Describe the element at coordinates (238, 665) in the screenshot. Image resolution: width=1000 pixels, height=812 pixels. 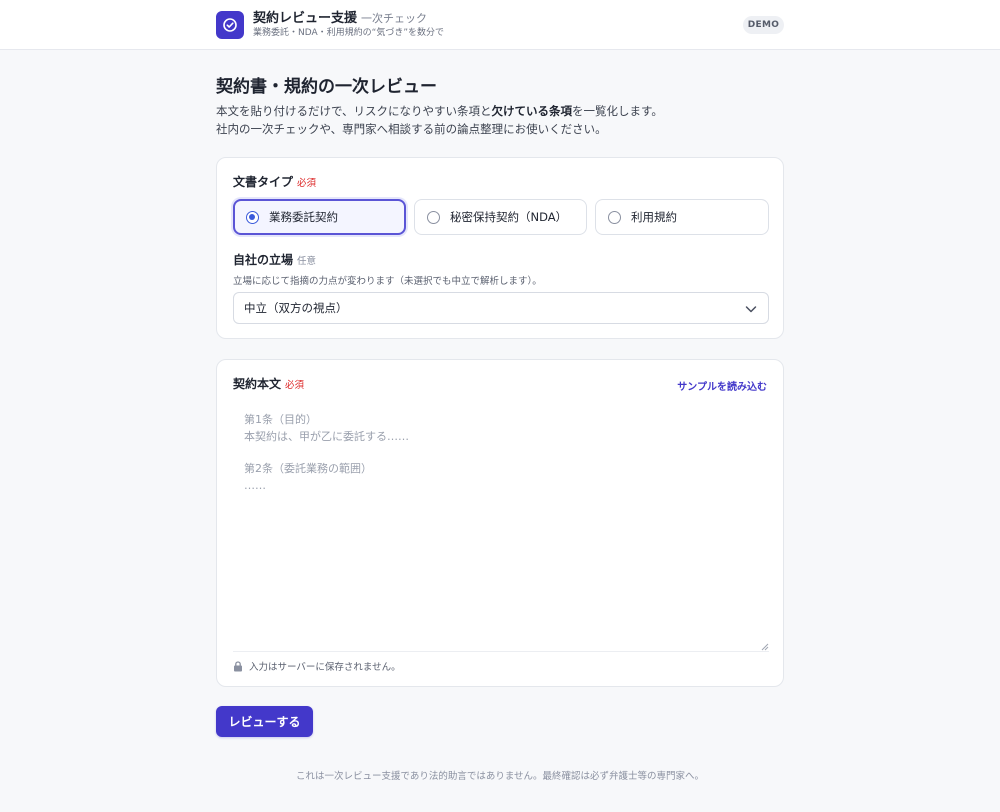
I see `lock-icon` at that location.